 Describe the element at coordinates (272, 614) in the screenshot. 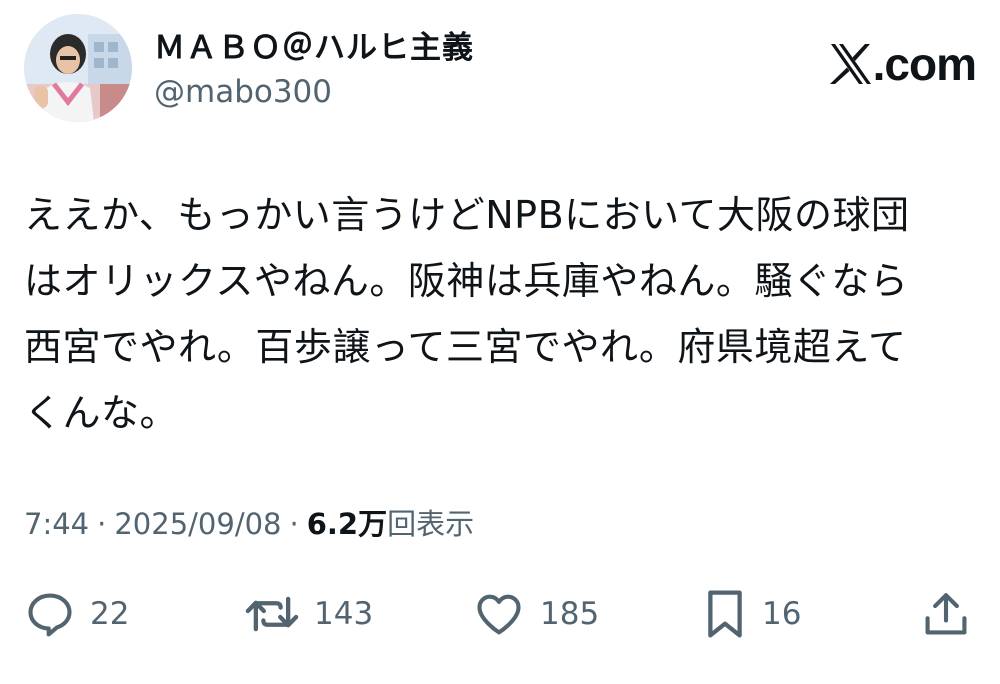

I see `retweet-icon` at that location.